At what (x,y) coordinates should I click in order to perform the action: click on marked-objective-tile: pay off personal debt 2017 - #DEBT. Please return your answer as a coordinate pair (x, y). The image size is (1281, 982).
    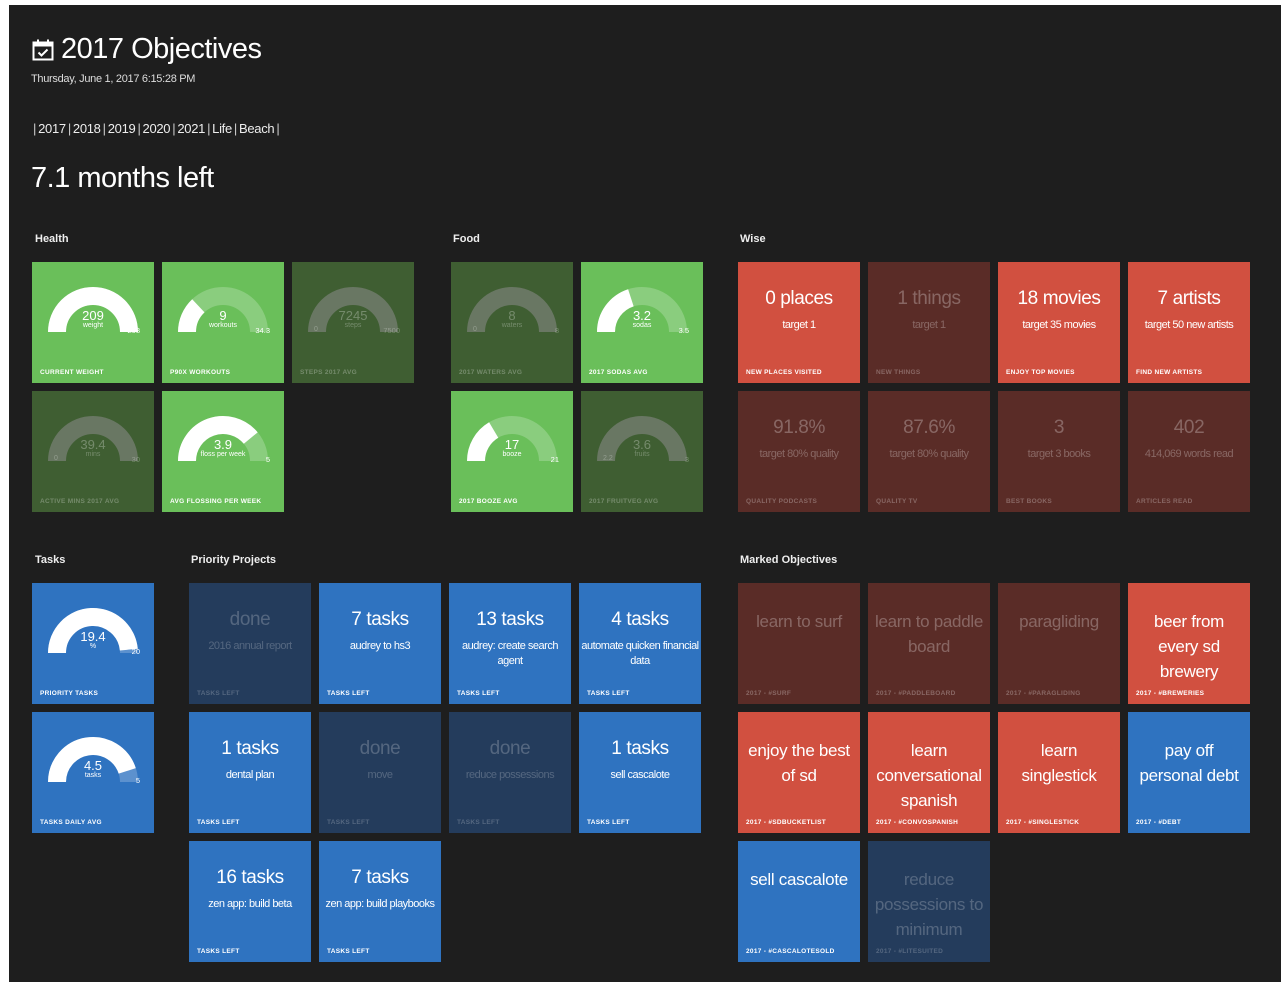
    Looking at the image, I should click on (1189, 772).